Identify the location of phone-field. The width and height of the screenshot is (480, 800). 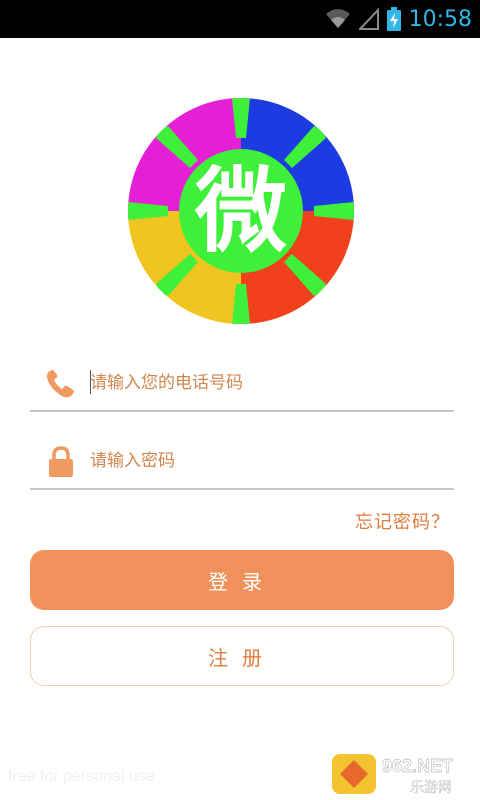
(242, 382).